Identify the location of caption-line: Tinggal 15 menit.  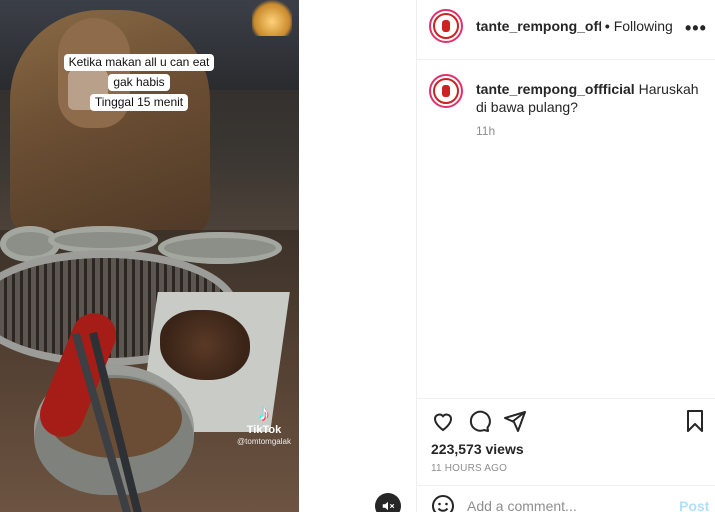
(139, 102).